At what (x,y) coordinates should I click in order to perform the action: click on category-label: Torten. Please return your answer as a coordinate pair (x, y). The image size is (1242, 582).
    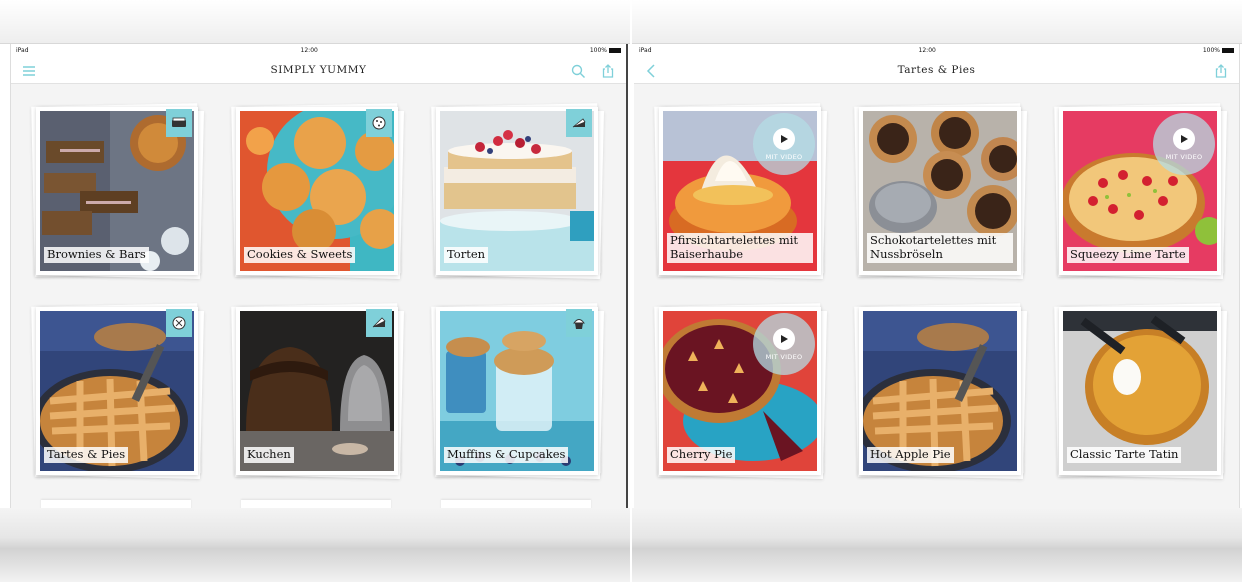
    Looking at the image, I should click on (466, 255).